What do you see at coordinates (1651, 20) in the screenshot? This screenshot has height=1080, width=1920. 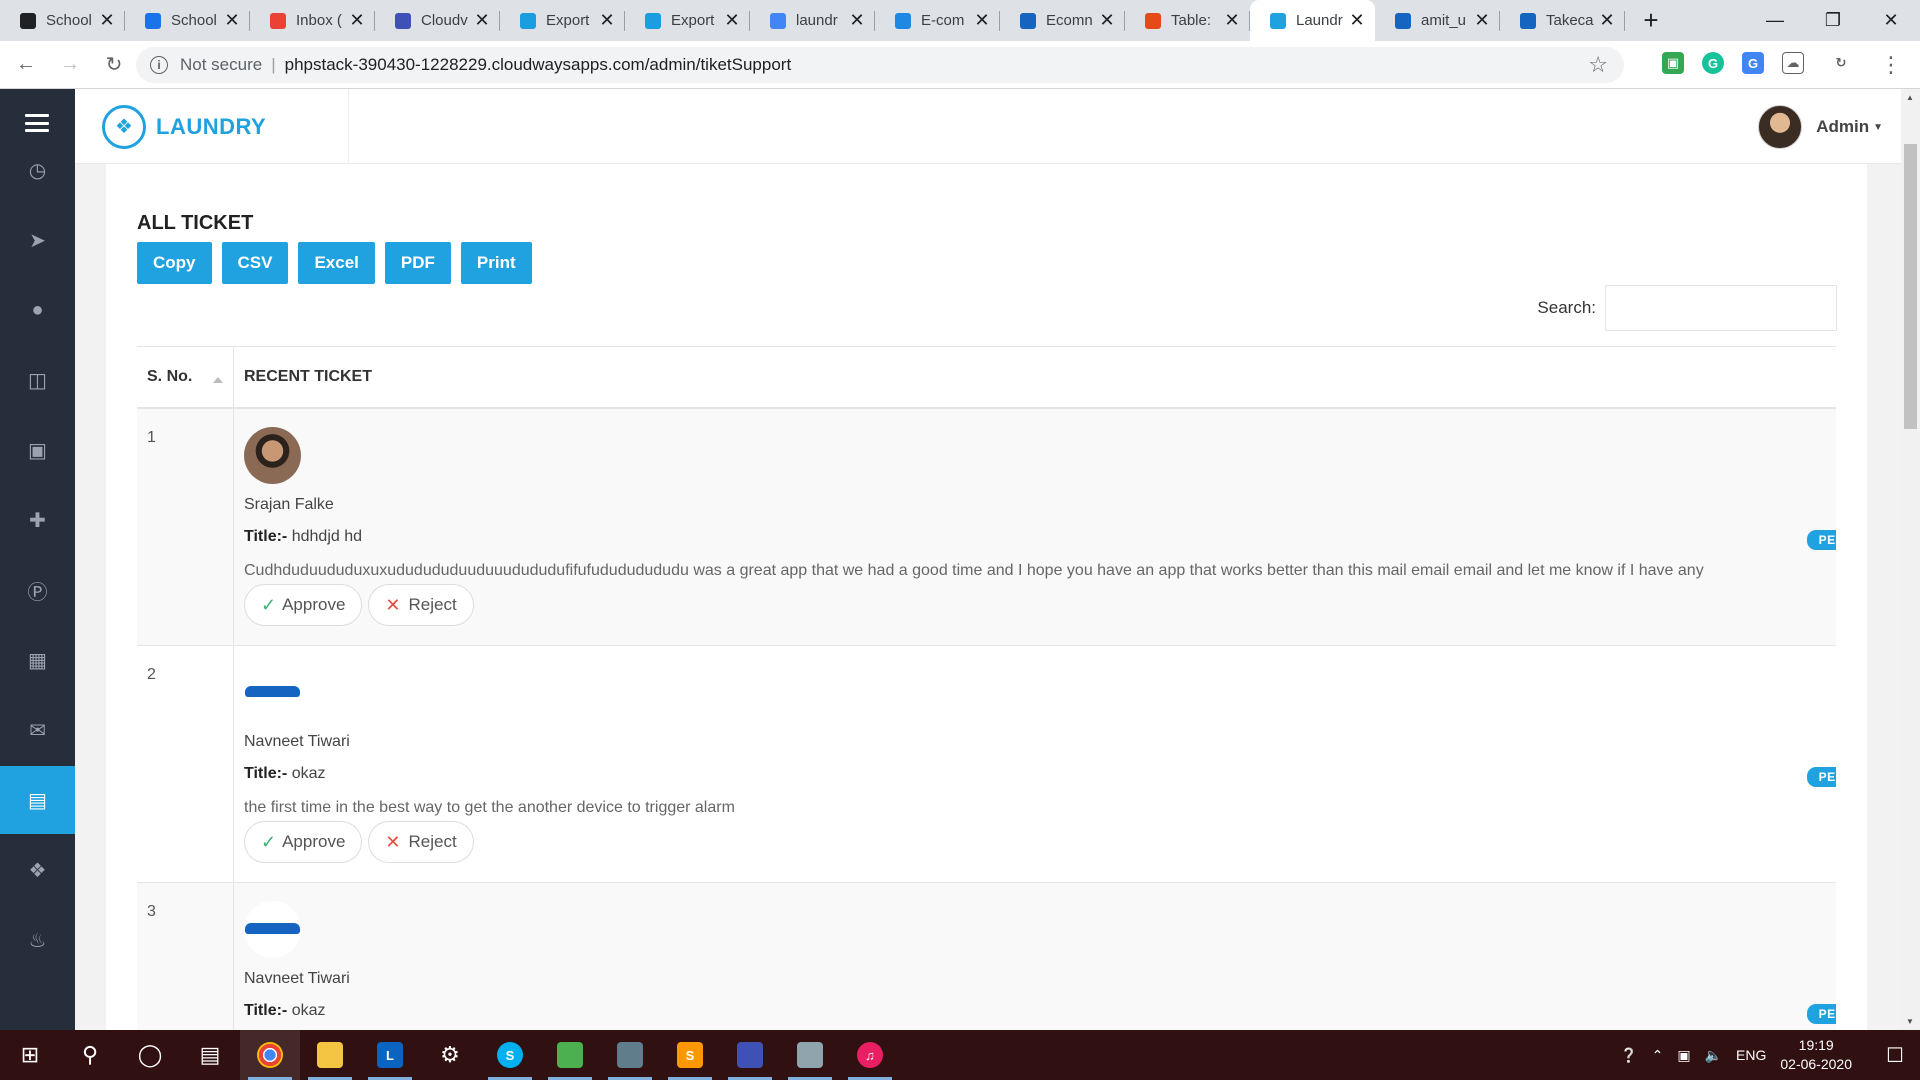 I see `new-tab-button: +` at bounding box center [1651, 20].